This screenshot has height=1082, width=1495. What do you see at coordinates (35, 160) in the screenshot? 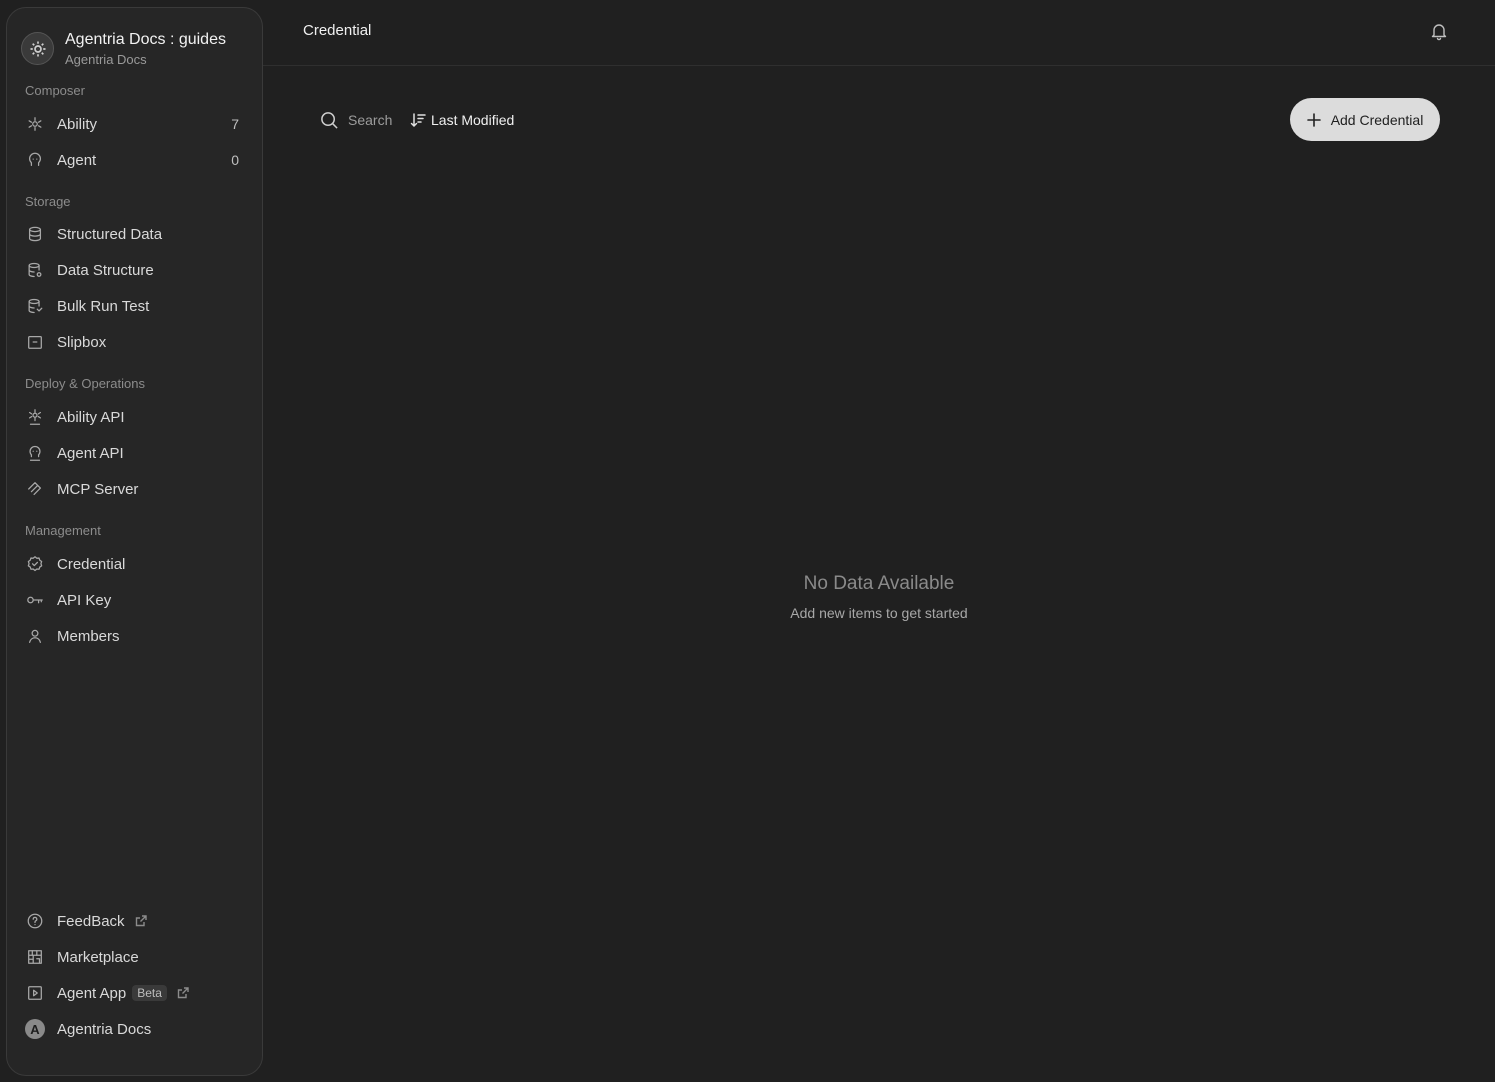
I see `agent-icon` at bounding box center [35, 160].